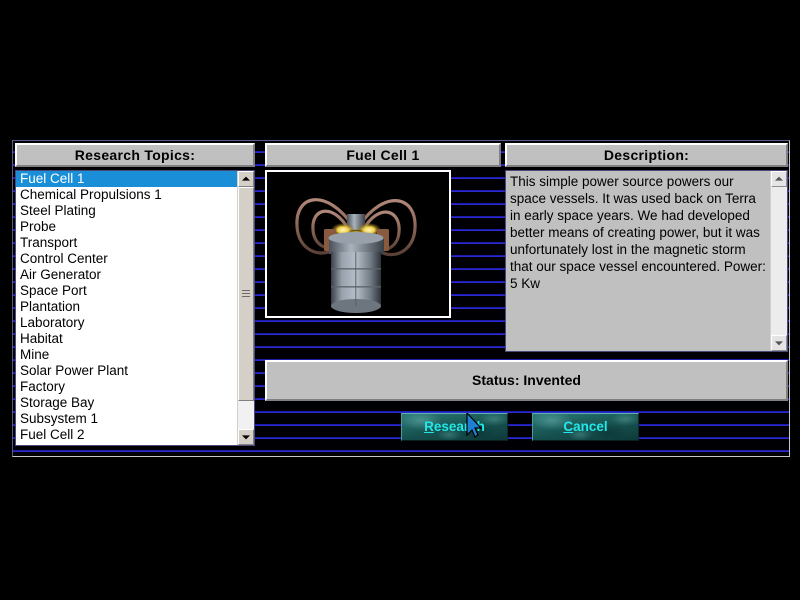 The width and height of the screenshot is (800, 600). I want to click on topics-scroll-down-button, so click(246, 437).